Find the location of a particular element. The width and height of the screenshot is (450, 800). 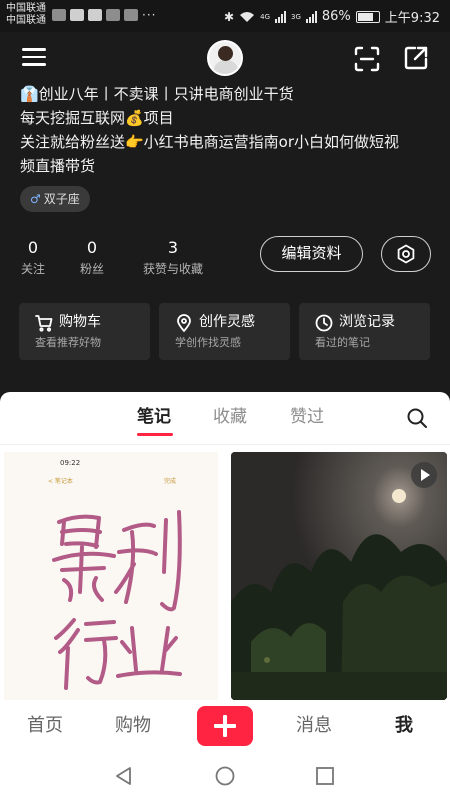

carrier-2: 中国联通 is located at coordinates (26, 20).